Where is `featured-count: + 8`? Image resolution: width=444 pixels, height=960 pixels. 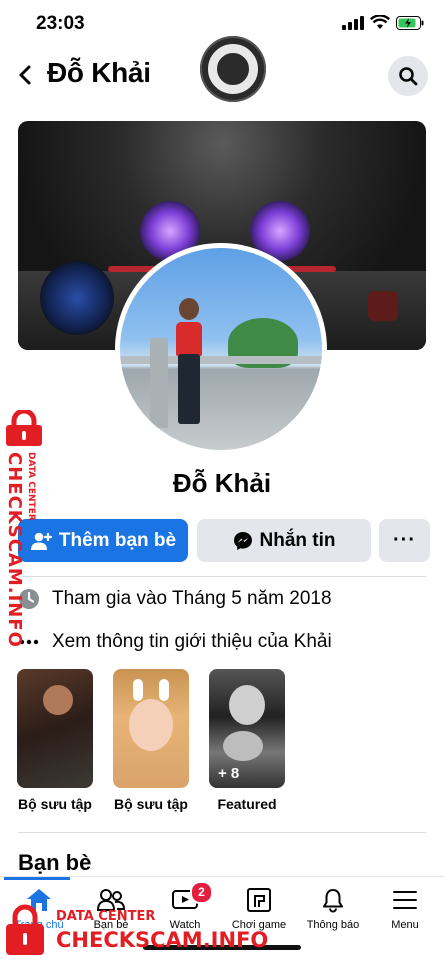 featured-count: + 8 is located at coordinates (229, 773).